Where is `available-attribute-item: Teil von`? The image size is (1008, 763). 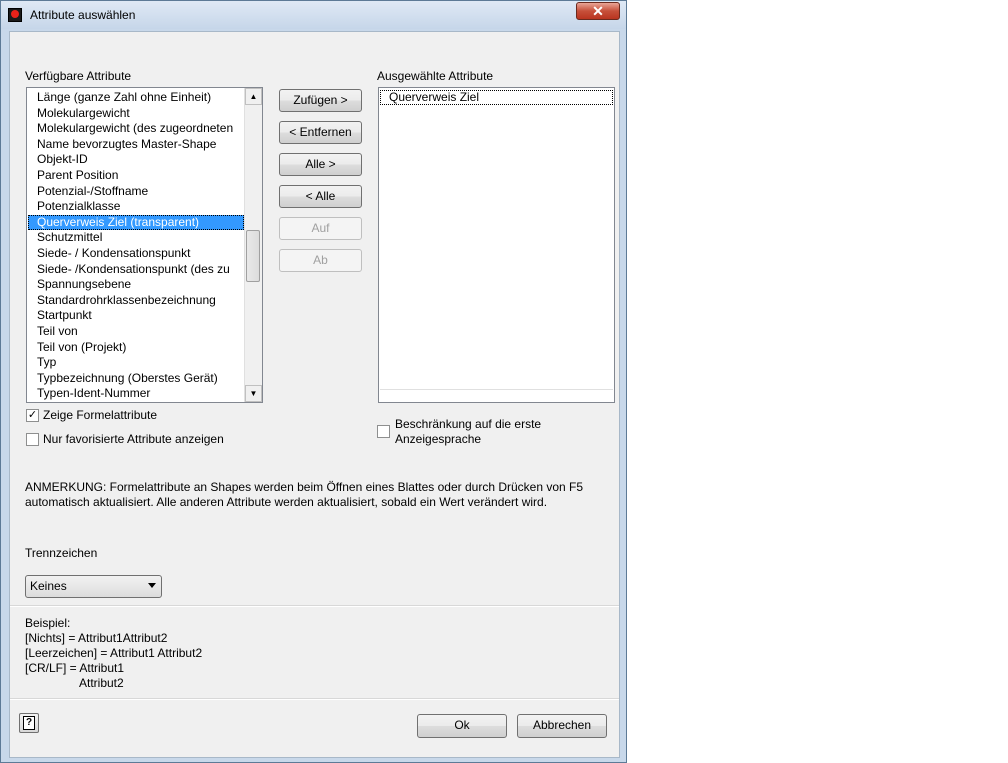
available-attribute-item: Teil von is located at coordinates (57, 331).